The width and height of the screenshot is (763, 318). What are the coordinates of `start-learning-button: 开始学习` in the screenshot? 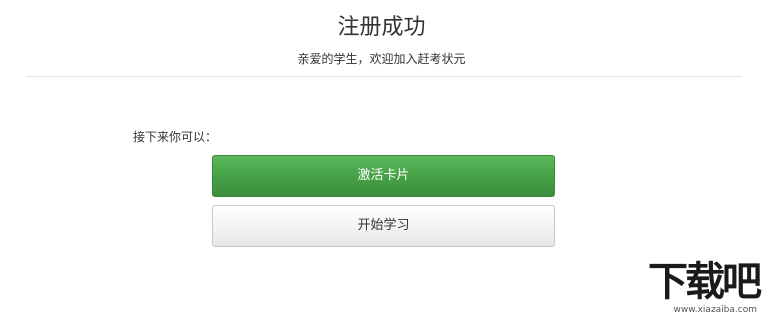 It's located at (383, 226).